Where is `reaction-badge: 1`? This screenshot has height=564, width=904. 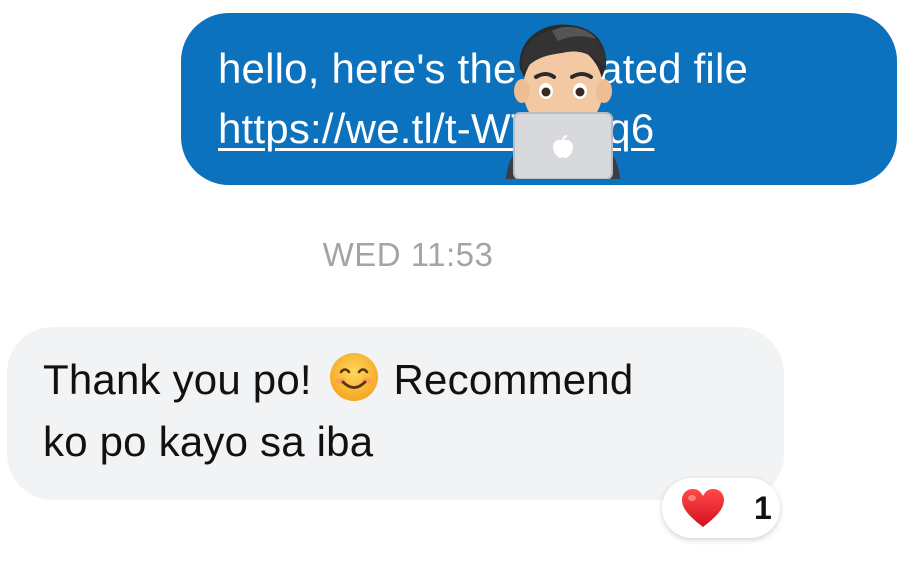
reaction-badge: 1 is located at coordinates (721, 508).